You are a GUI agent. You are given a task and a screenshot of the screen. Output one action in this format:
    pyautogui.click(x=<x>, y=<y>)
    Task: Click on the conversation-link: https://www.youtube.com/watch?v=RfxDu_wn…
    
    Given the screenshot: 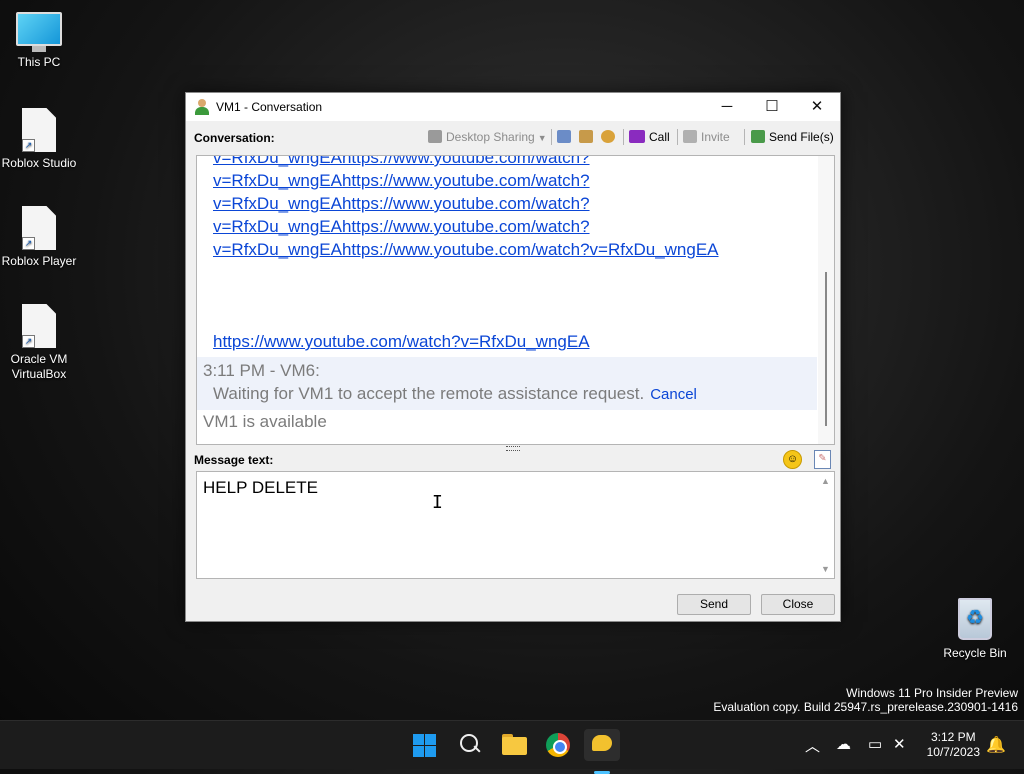 What is the action you would take?
    pyautogui.click(x=507, y=341)
    